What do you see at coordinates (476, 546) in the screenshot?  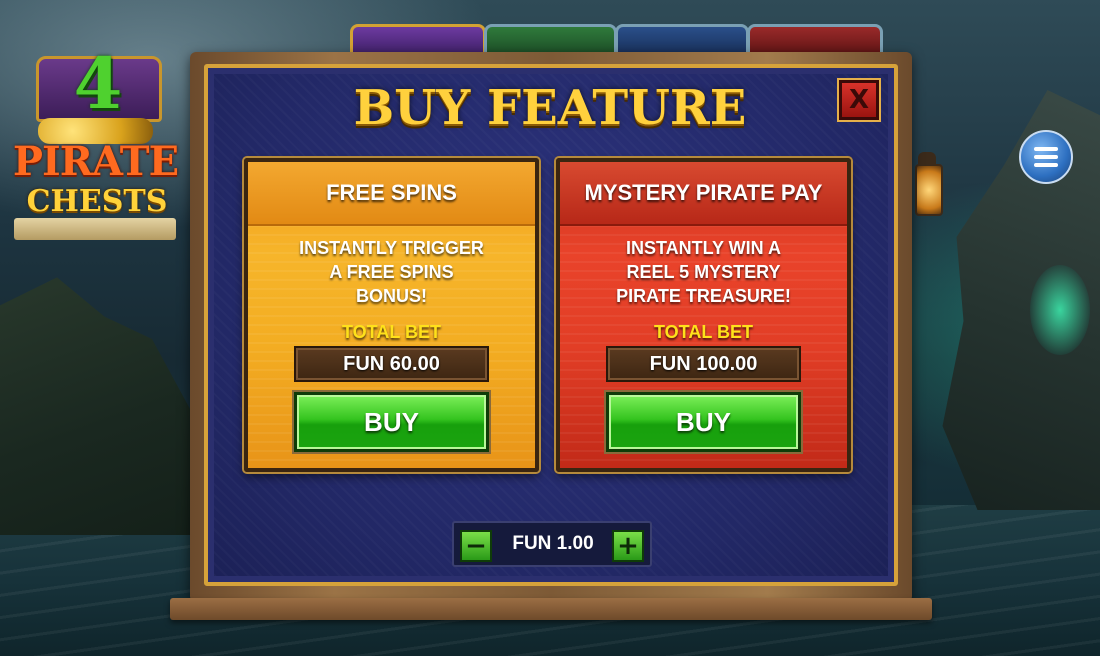 I see `decrease-bet-button: −` at bounding box center [476, 546].